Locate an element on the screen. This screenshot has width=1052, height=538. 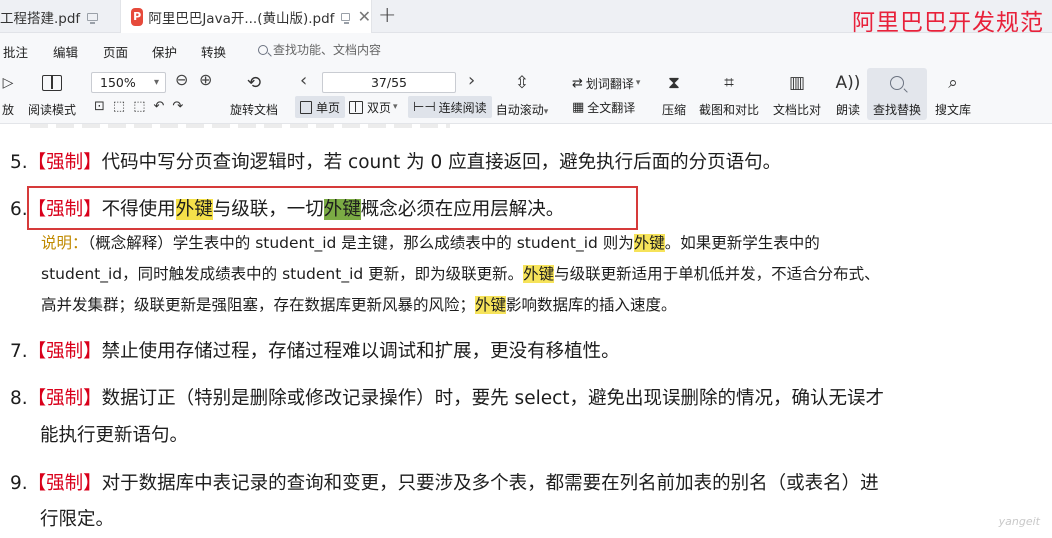
tab-alibaba-java-pdf: P 阿里巴巴Java开...(黄山版).pdf ✕ is located at coordinates (246, 16).